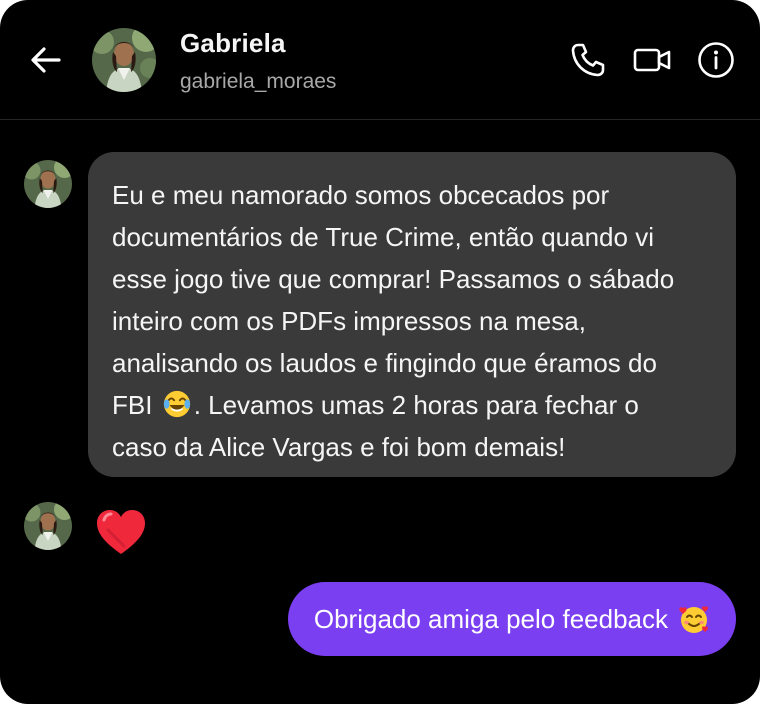  I want to click on message-line: inteiro com os PDFs impressos na mesa,, so click(349, 321).